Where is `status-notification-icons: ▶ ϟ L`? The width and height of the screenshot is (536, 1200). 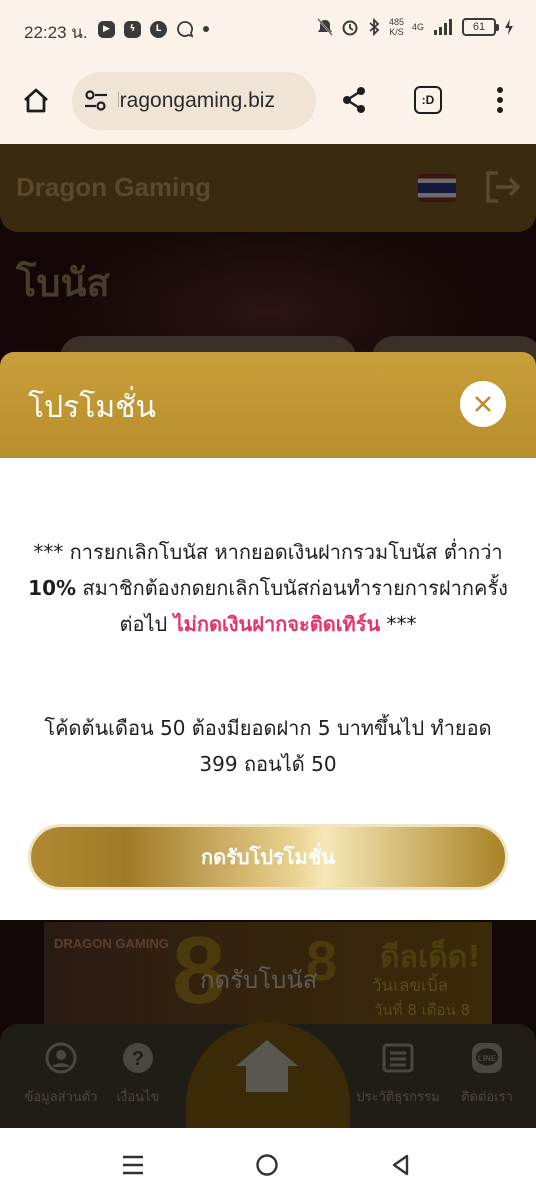
status-notification-icons: ▶ ϟ L is located at coordinates (153, 29).